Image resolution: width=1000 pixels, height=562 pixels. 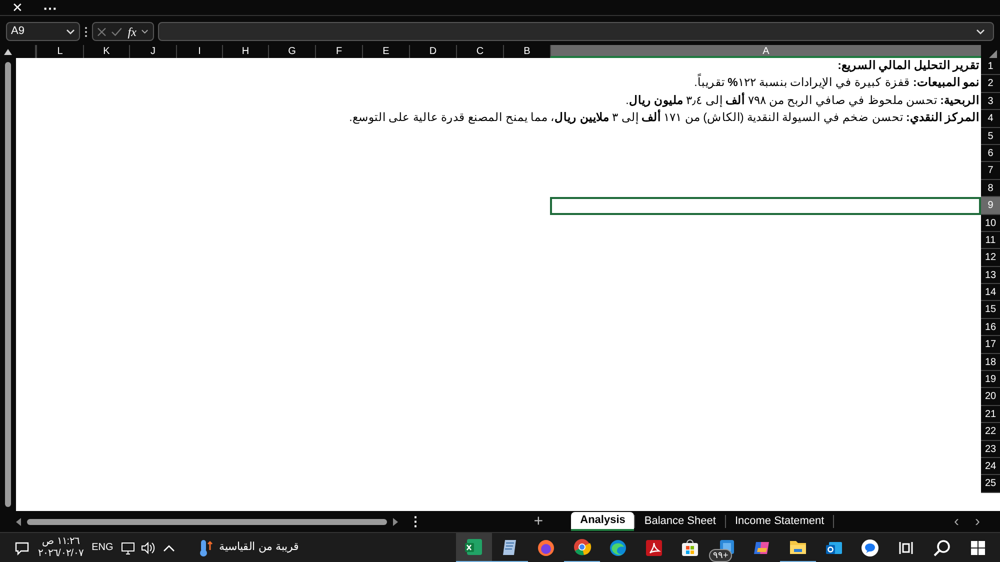 What do you see at coordinates (546, 548) in the screenshot?
I see `fox-browser-icon` at bounding box center [546, 548].